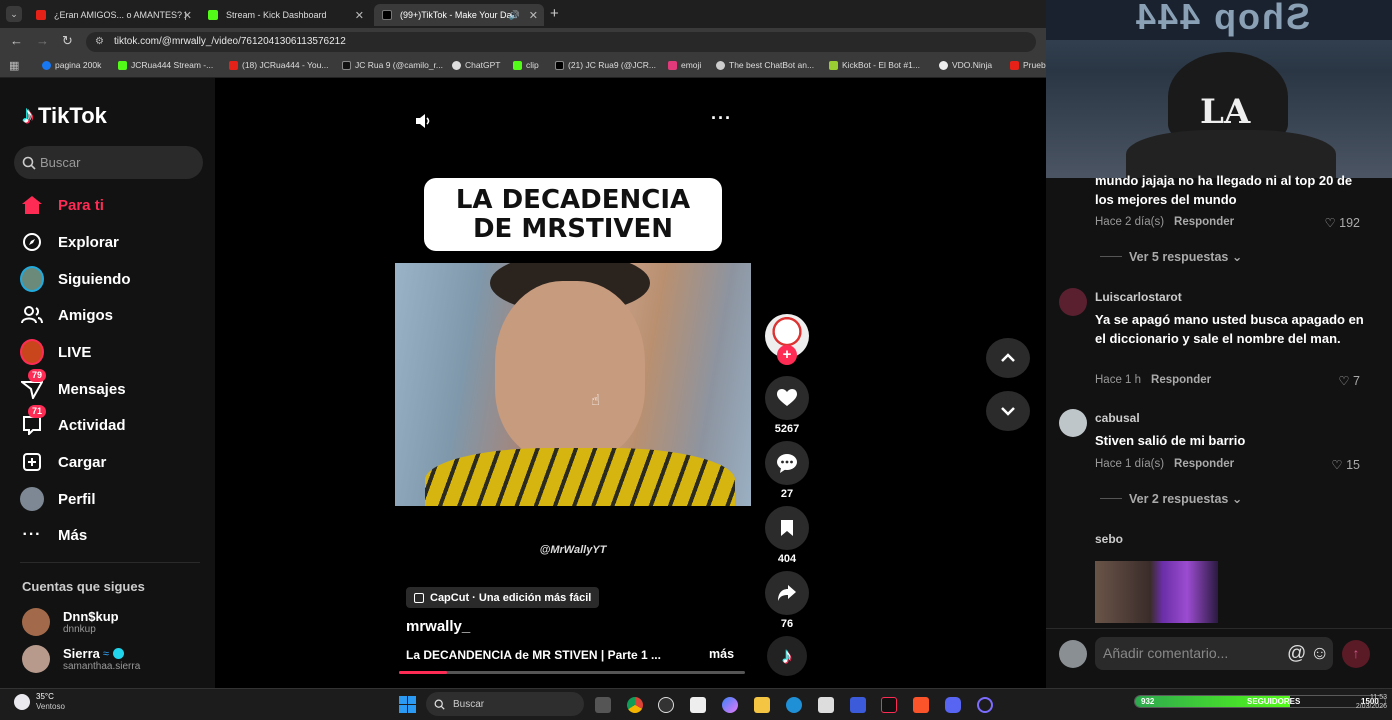 Image resolution: width=1392 pixels, height=720 pixels. I want to click on nav-siguiendo: Siguiendo, so click(75, 279).